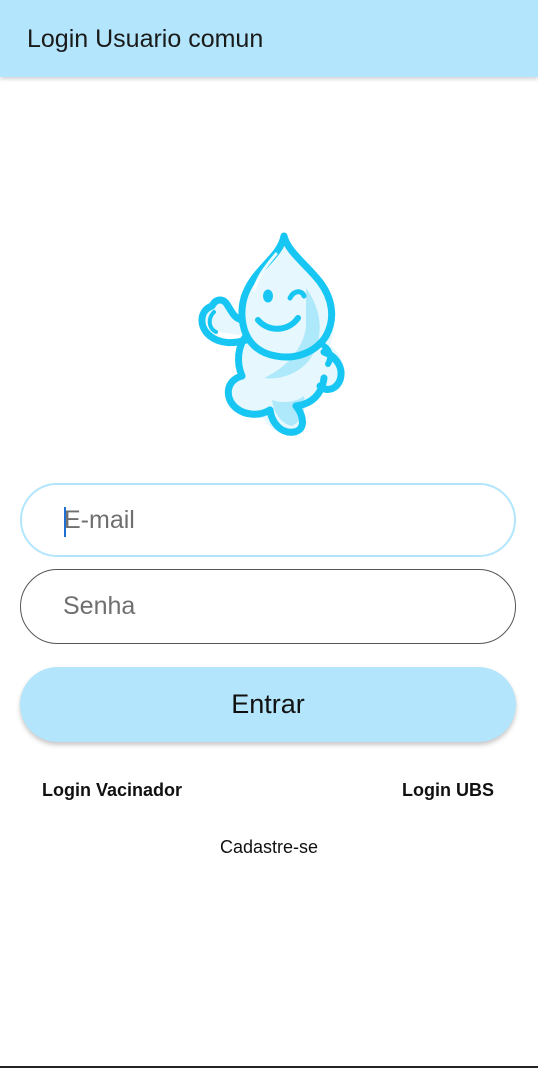 This screenshot has height=1068, width=538. I want to click on email-field, so click(268, 520).